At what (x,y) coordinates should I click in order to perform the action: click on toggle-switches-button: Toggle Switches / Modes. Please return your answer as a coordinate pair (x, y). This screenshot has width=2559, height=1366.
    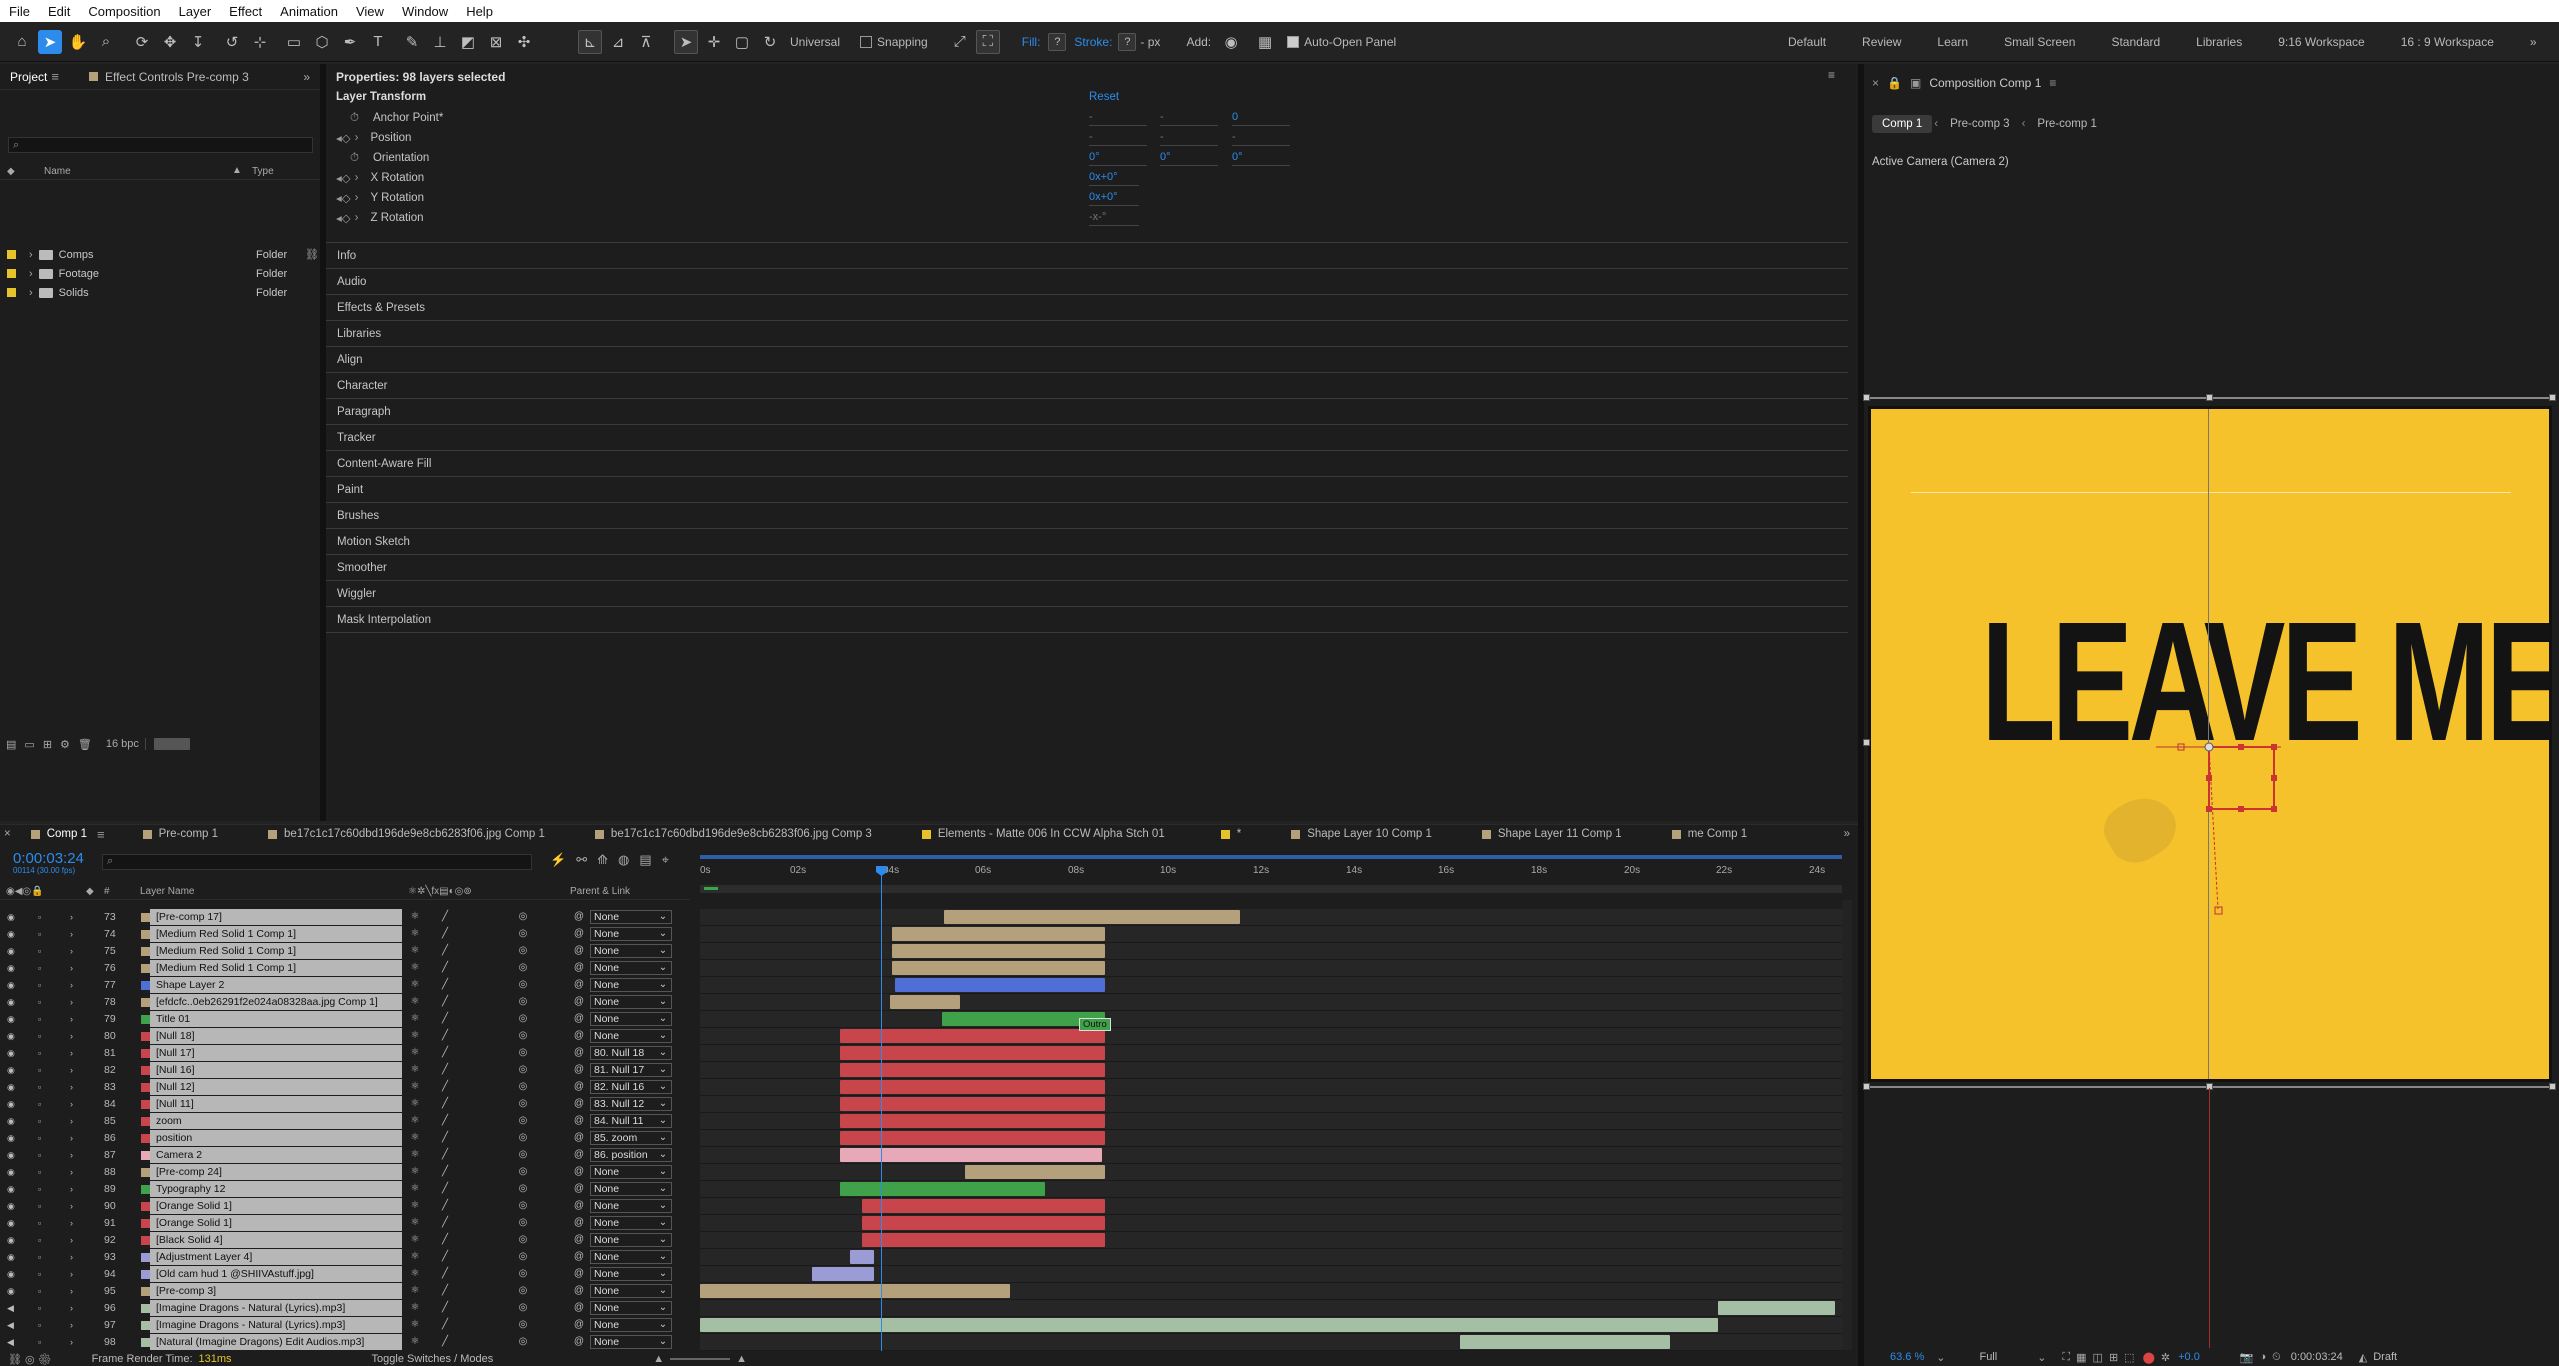
    Looking at the image, I should click on (433, 1359).